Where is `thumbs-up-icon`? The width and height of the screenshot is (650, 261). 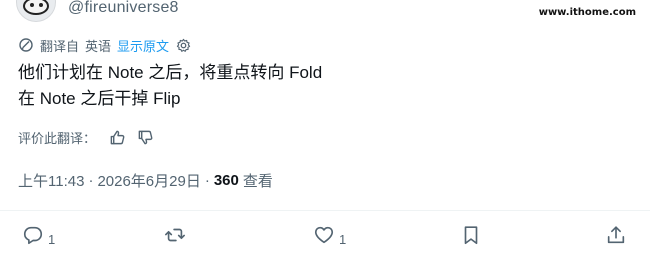 thumbs-up-icon is located at coordinates (117, 137).